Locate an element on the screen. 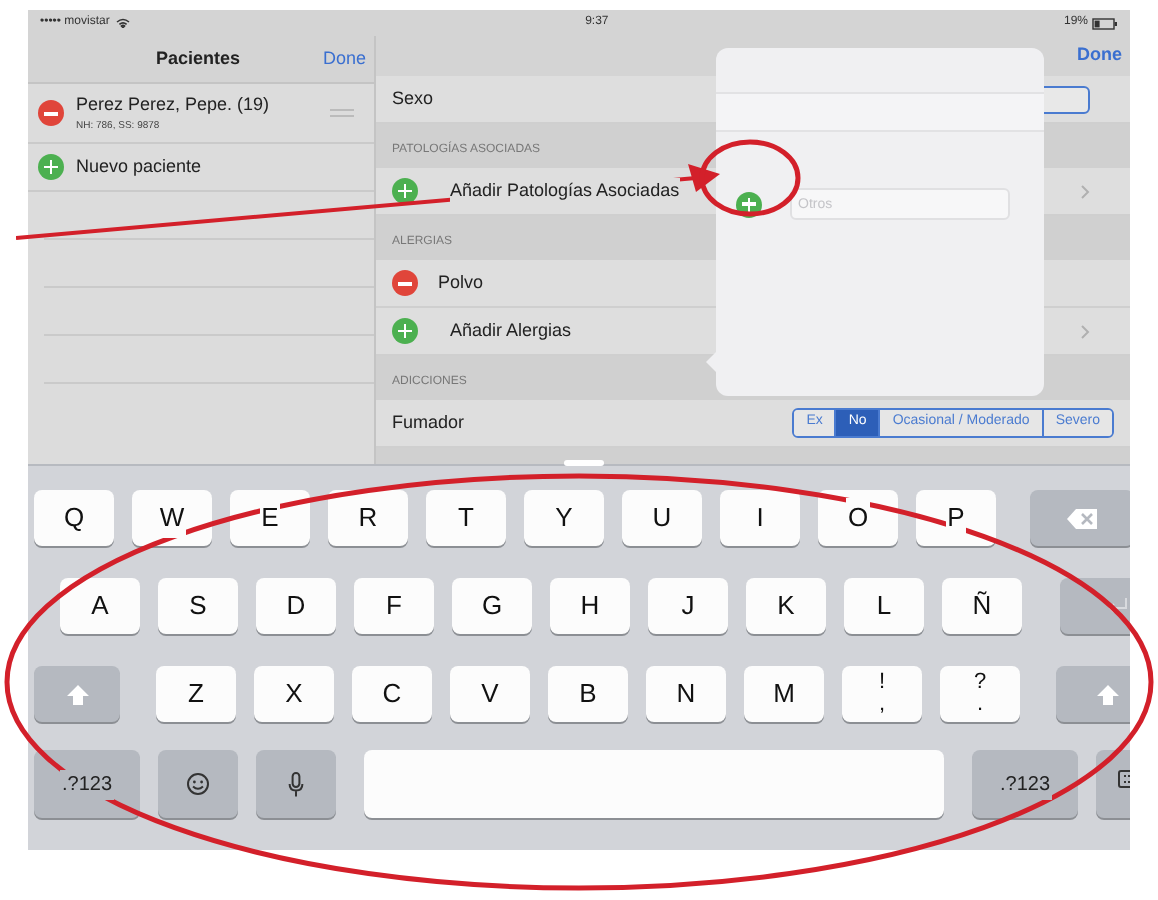 This screenshot has height=900, width=1158. key: G is located at coordinates (492, 606).